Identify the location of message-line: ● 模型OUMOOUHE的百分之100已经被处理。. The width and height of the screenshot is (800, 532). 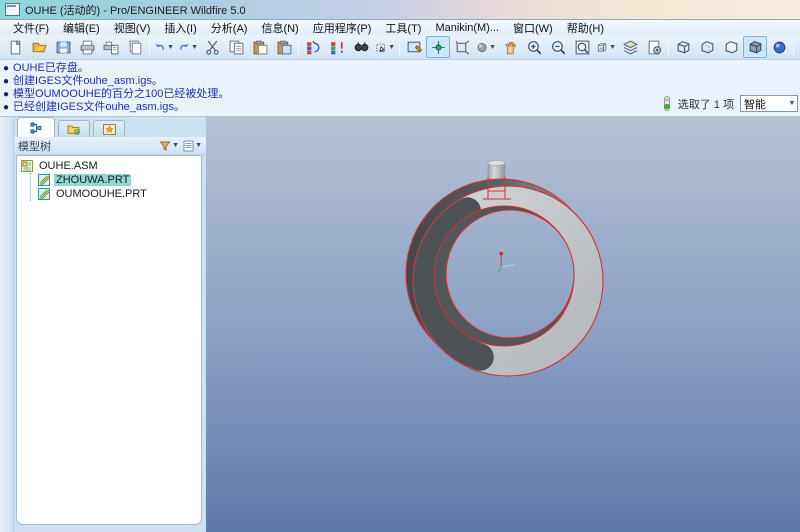
(116, 94).